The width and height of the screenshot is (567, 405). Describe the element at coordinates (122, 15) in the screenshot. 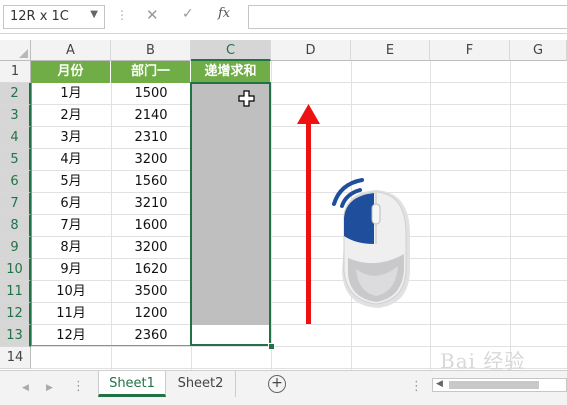

I see `formula-bar-grip-icon: ⋮` at that location.